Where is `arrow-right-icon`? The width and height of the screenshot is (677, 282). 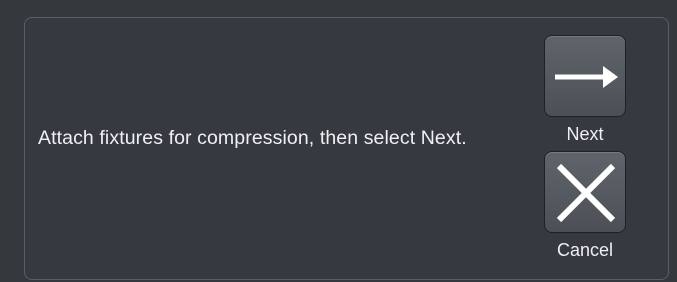
arrow-right-icon is located at coordinates (586, 77).